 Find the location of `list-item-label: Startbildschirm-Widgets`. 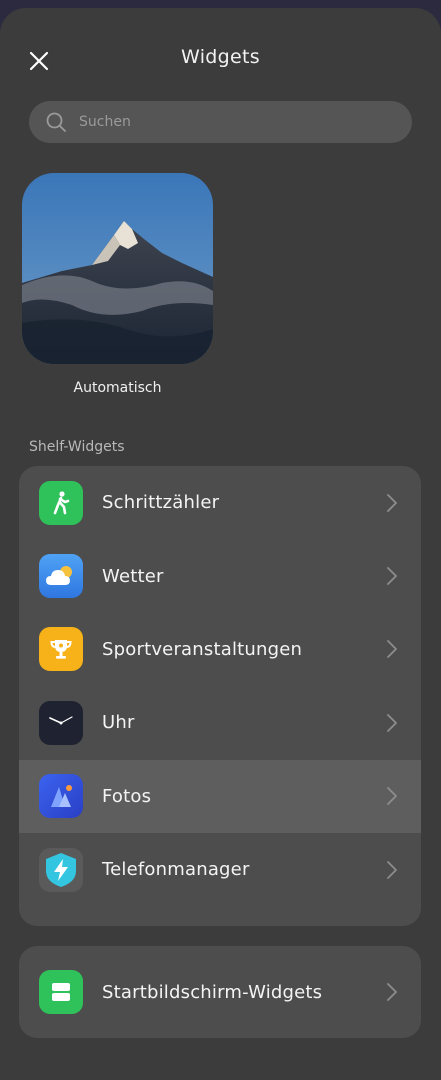

list-item-label: Startbildschirm-Widgets is located at coordinates (212, 992).